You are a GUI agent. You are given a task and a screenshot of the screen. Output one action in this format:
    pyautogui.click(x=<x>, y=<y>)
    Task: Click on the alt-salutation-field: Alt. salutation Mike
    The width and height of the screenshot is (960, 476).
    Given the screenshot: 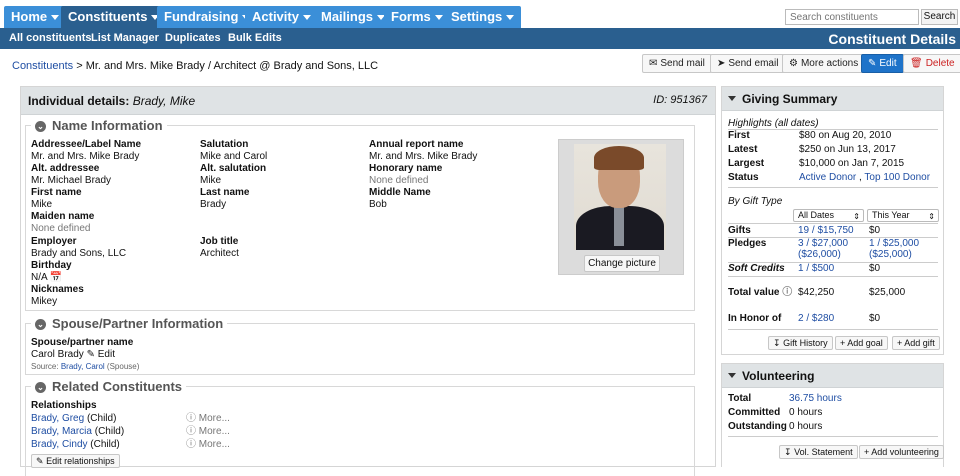 What is the action you would take?
    pyautogui.click(x=233, y=175)
    